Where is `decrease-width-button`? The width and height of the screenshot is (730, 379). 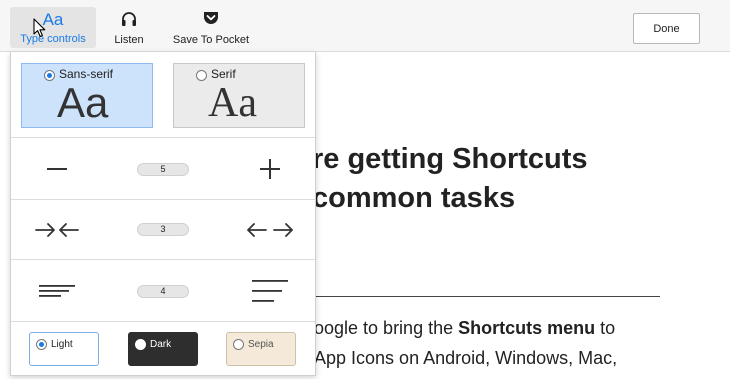 decrease-width-button is located at coordinates (57, 230).